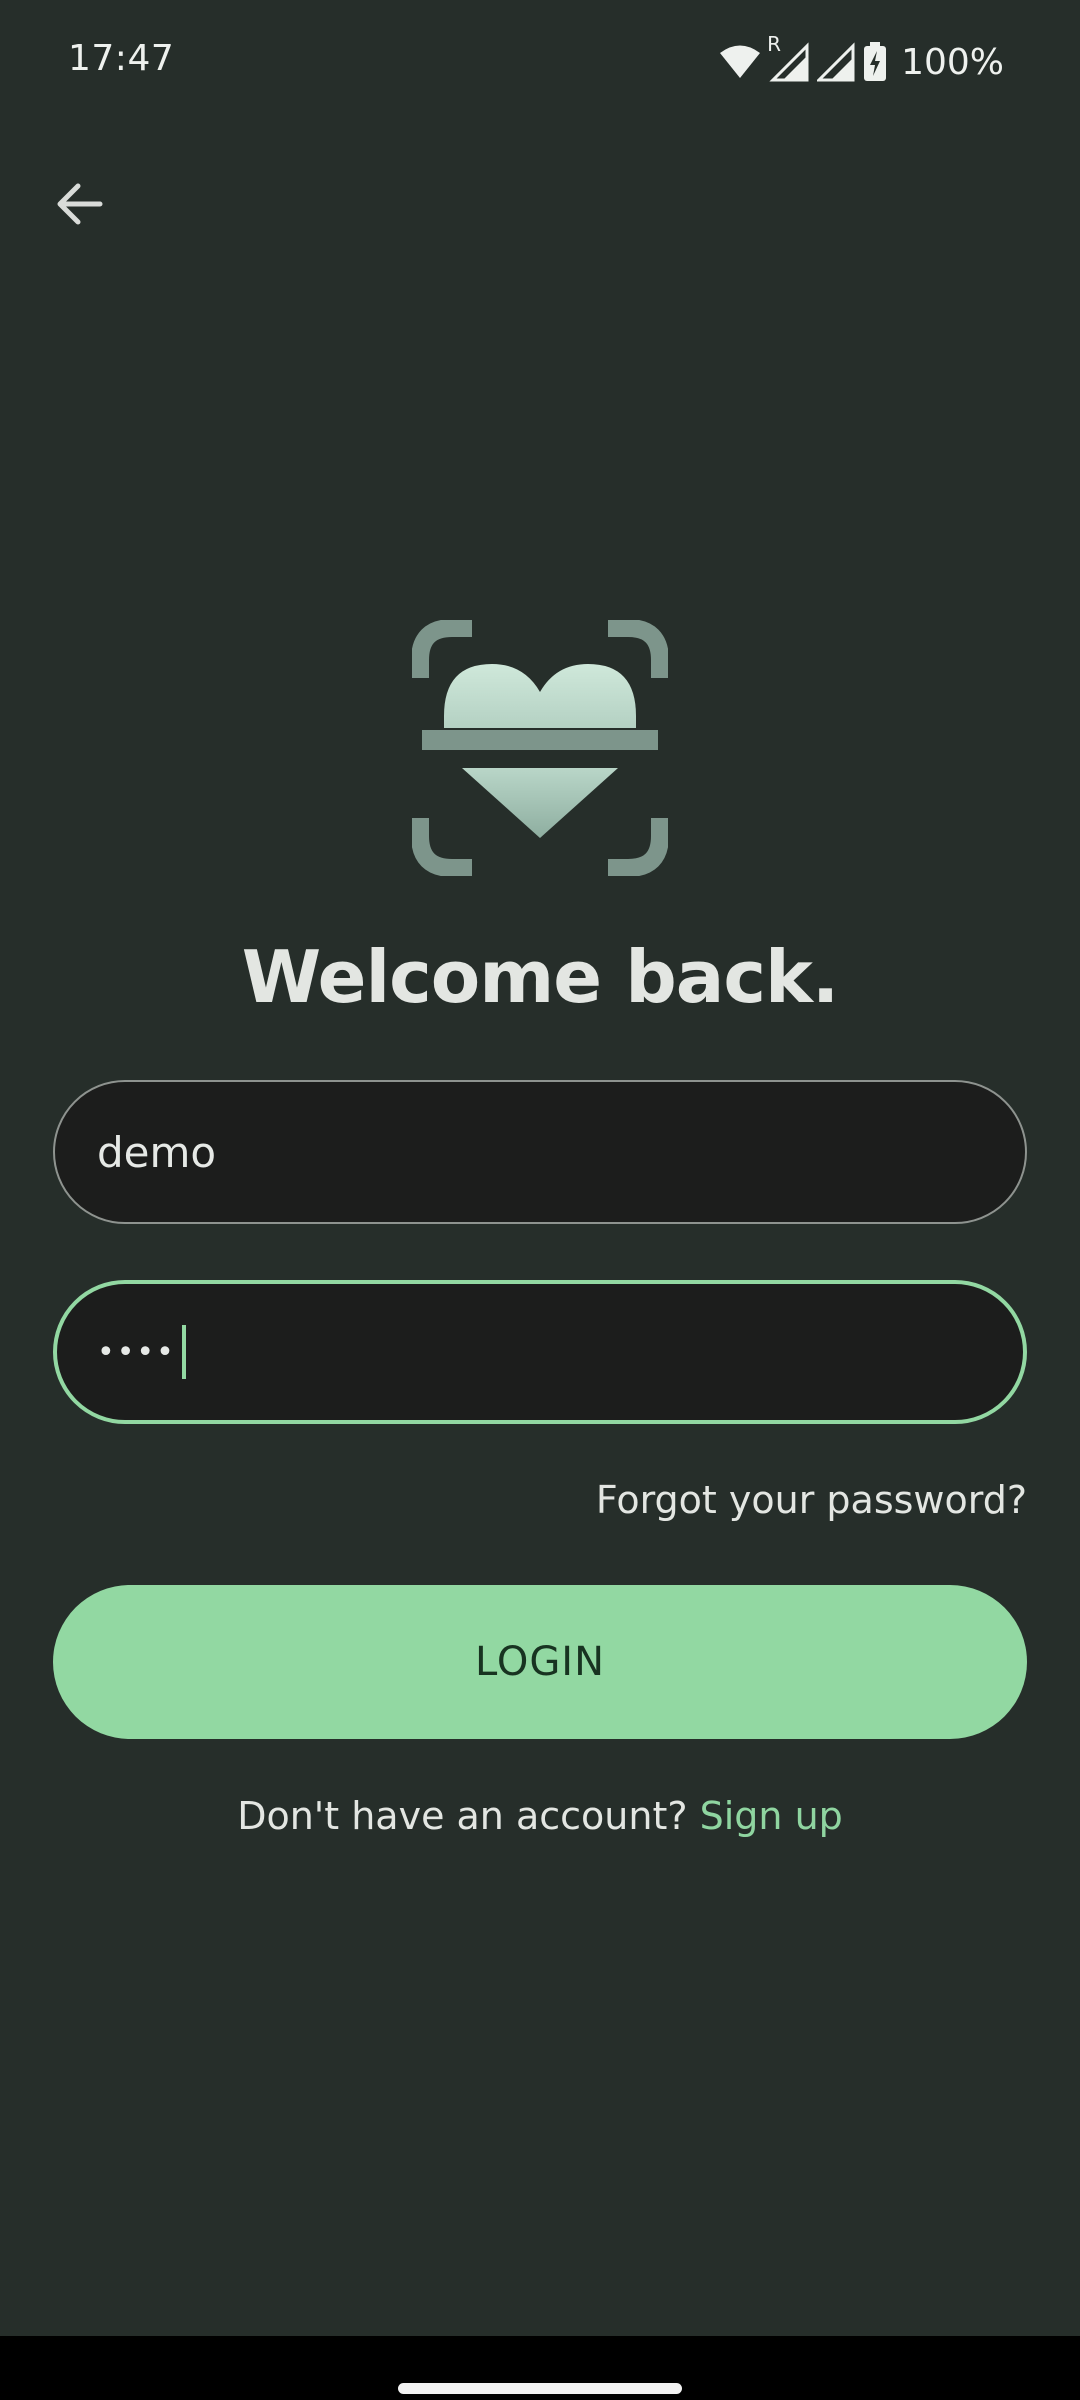 This screenshot has height=2400, width=1080. What do you see at coordinates (540, 2388) in the screenshot?
I see `home-gesture-handle` at bounding box center [540, 2388].